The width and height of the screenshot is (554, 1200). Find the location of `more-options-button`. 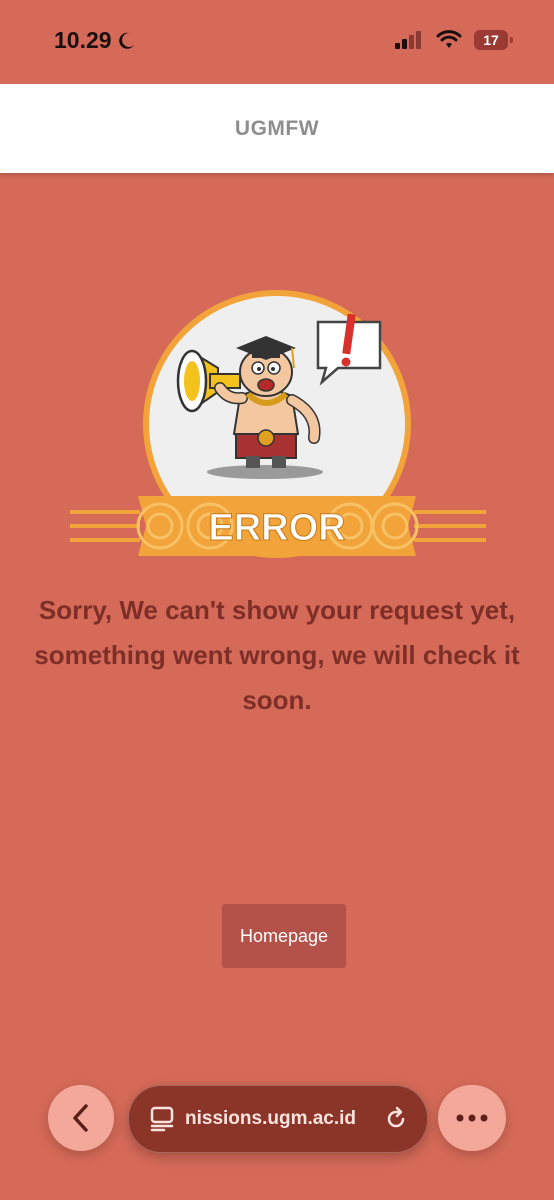

more-options-button is located at coordinates (472, 1118).